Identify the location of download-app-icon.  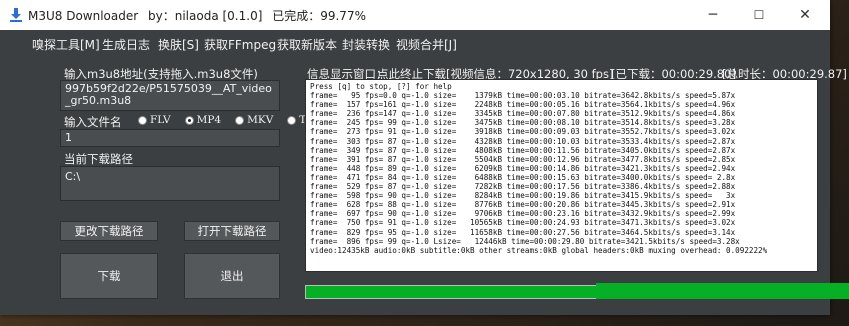
(16, 15).